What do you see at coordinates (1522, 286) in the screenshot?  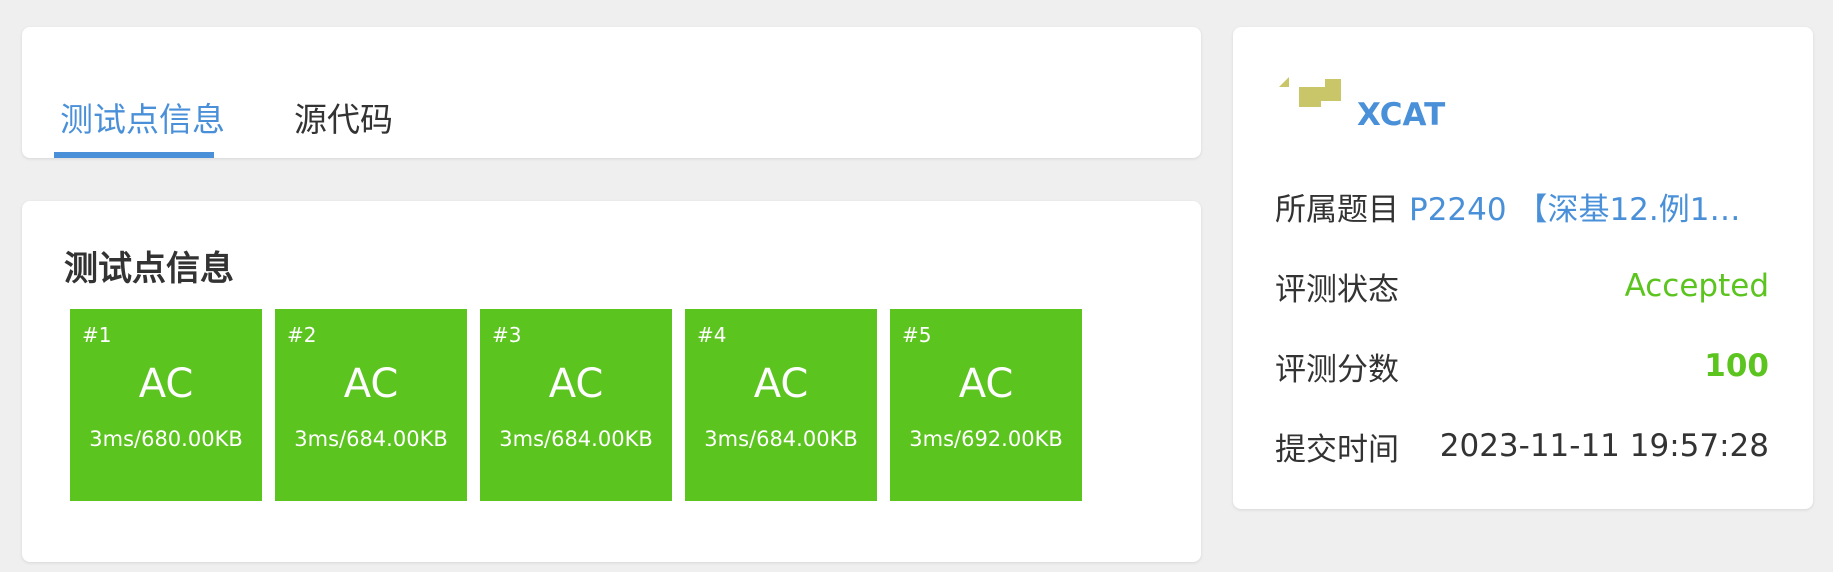 I see `status-row: 评测状态 Accepted` at bounding box center [1522, 286].